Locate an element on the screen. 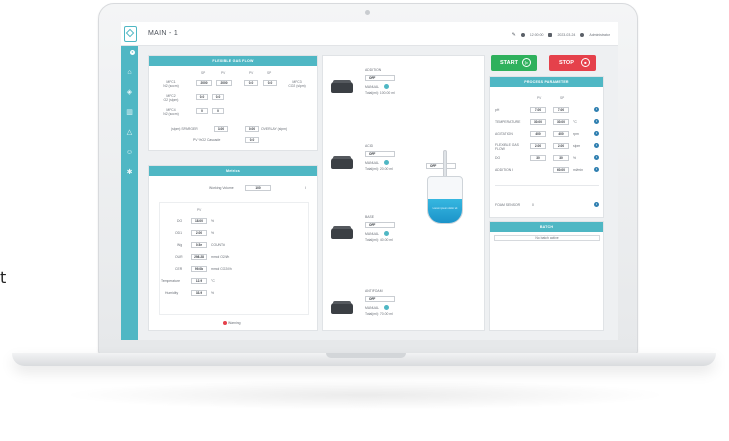  mfc4-unit: N2 (sccm) is located at coordinates (171, 114).